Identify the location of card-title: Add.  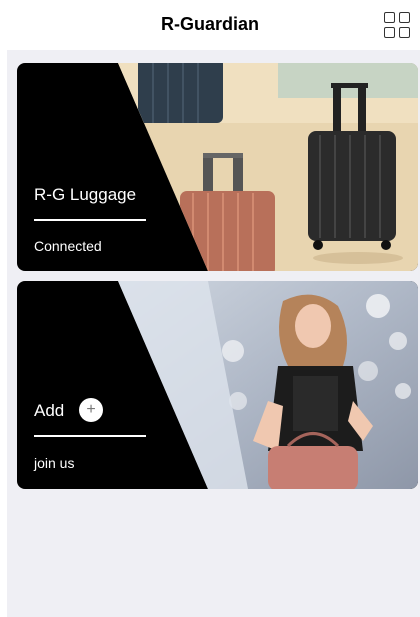
(49, 410).